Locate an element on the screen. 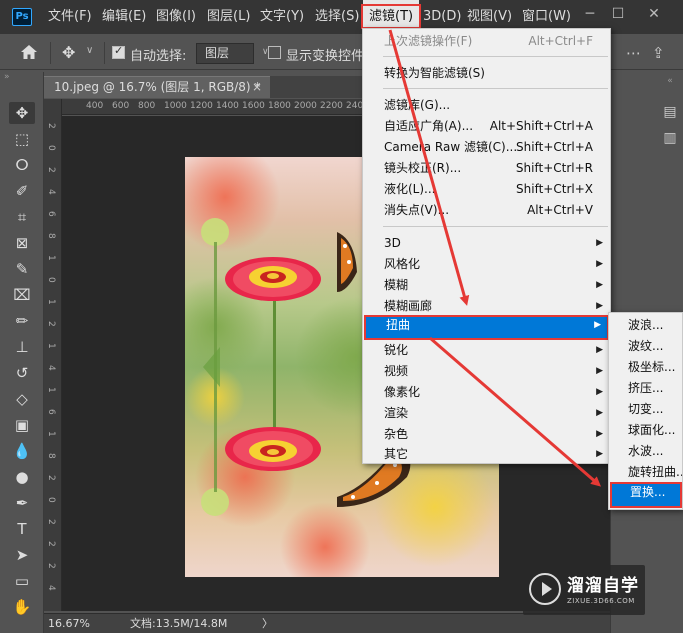 This screenshot has height=633, width=683. menu-item-sharpen: 锐化 ▶ is located at coordinates (486, 350).